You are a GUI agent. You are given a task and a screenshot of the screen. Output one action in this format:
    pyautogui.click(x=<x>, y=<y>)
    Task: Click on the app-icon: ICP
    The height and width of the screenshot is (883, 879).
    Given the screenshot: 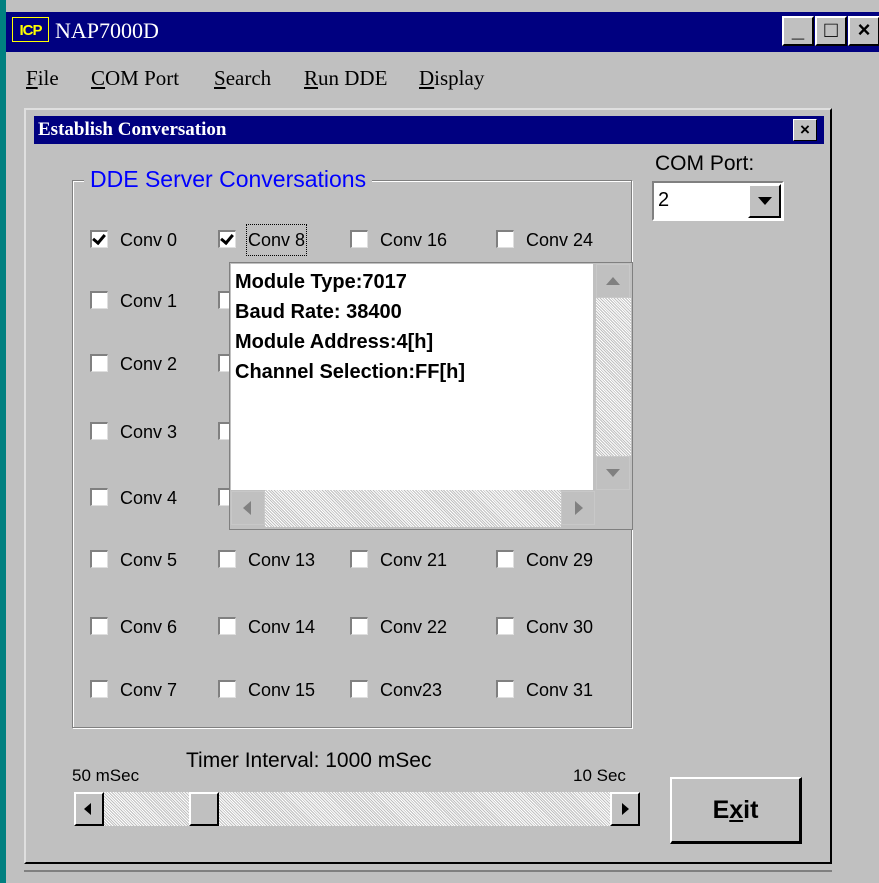 What is the action you would take?
    pyautogui.click(x=30, y=29)
    